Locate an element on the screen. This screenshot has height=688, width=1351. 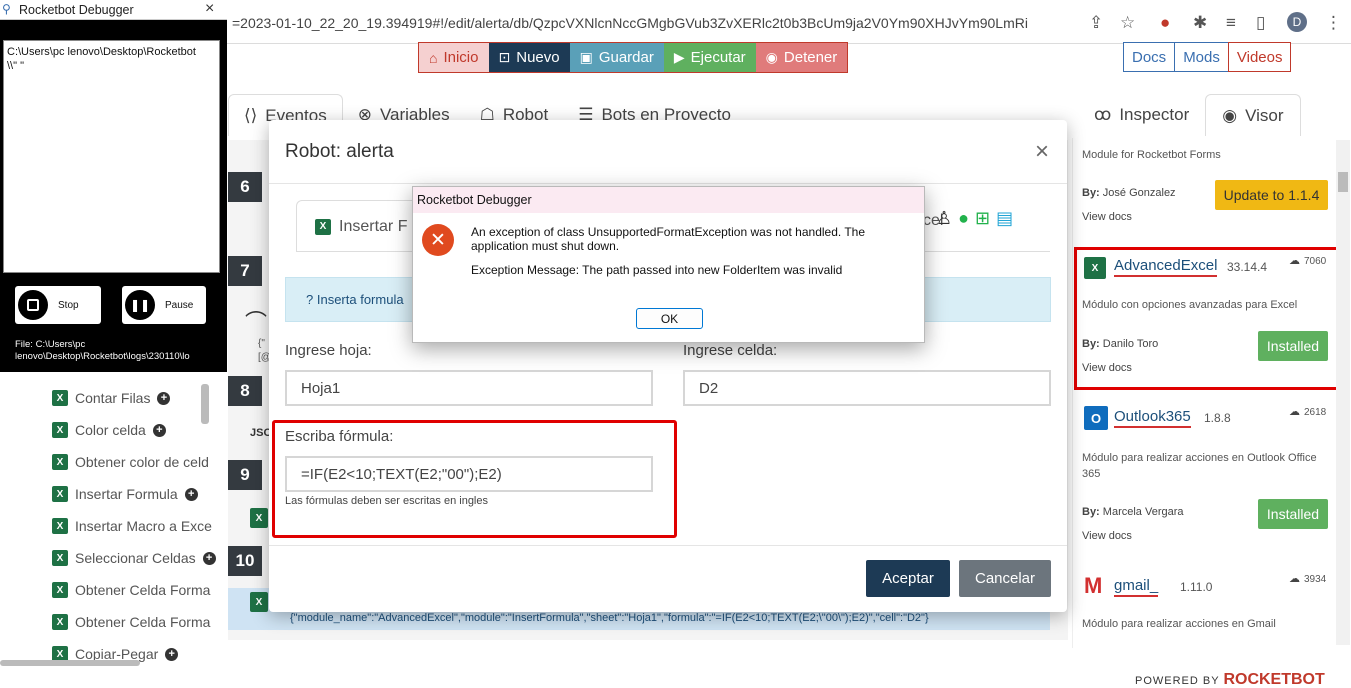
new-button: ⊡ Nuevo is located at coordinates (529, 57).